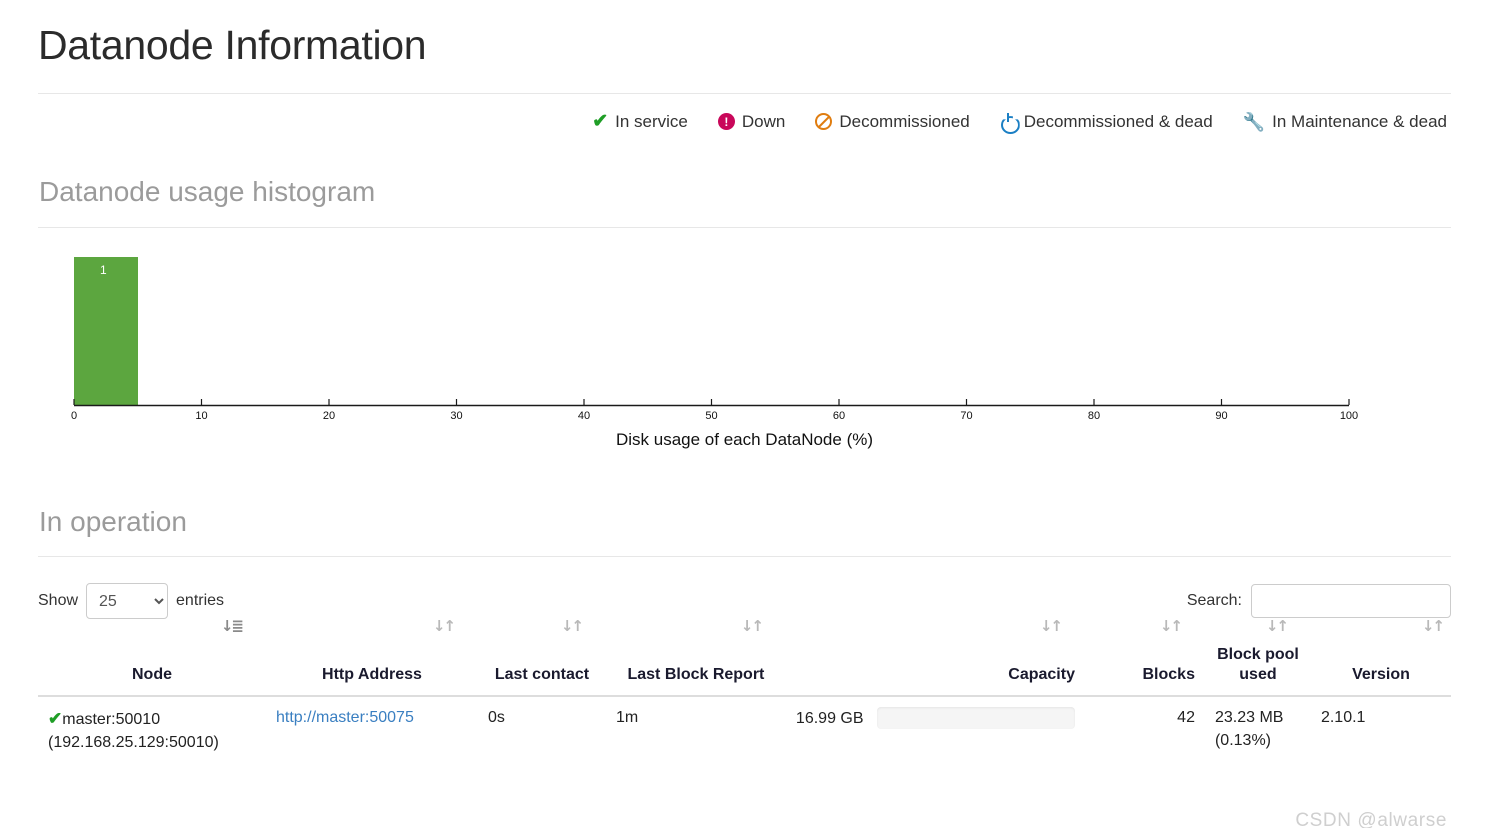 This screenshot has height=828, width=1489. I want to click on histogram-heading: Datanode usage histogram, so click(207, 192).